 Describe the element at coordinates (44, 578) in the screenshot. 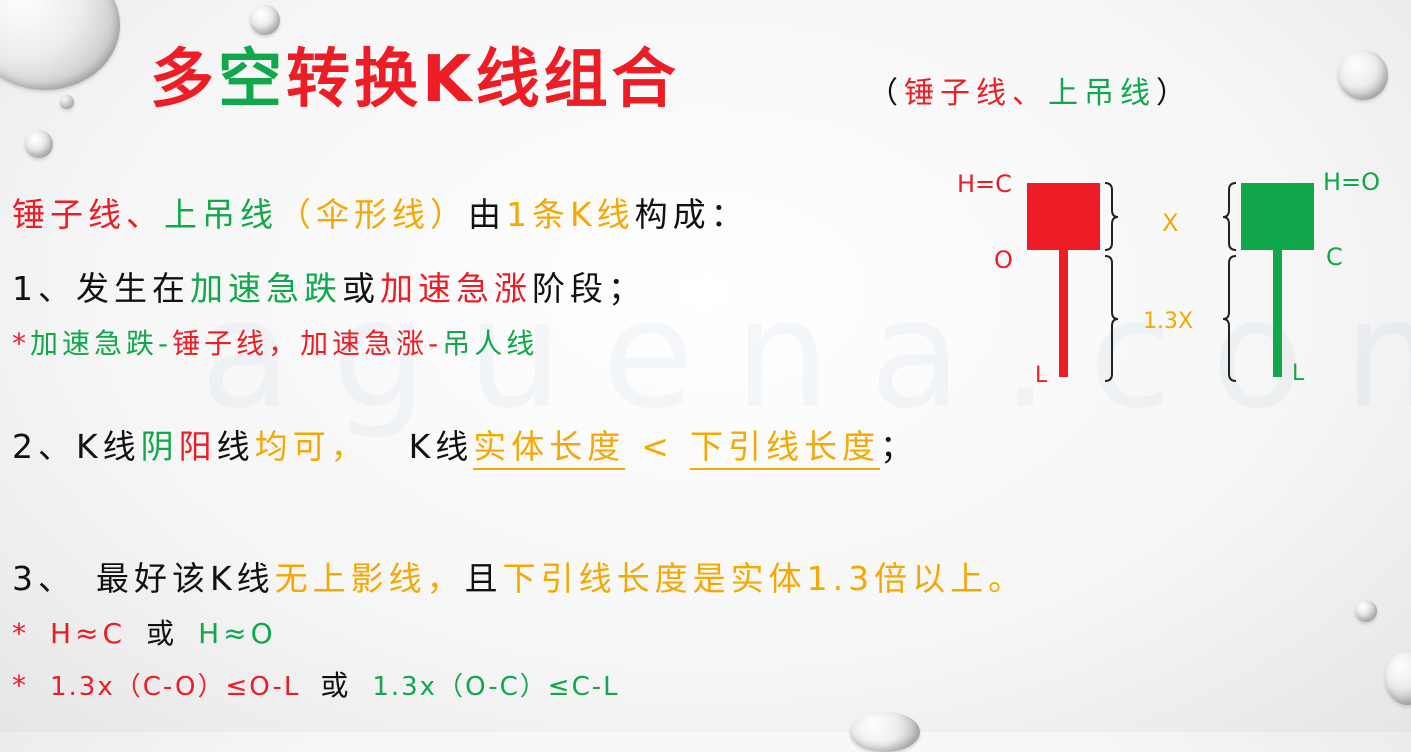

I see `item-number: 3、` at that location.